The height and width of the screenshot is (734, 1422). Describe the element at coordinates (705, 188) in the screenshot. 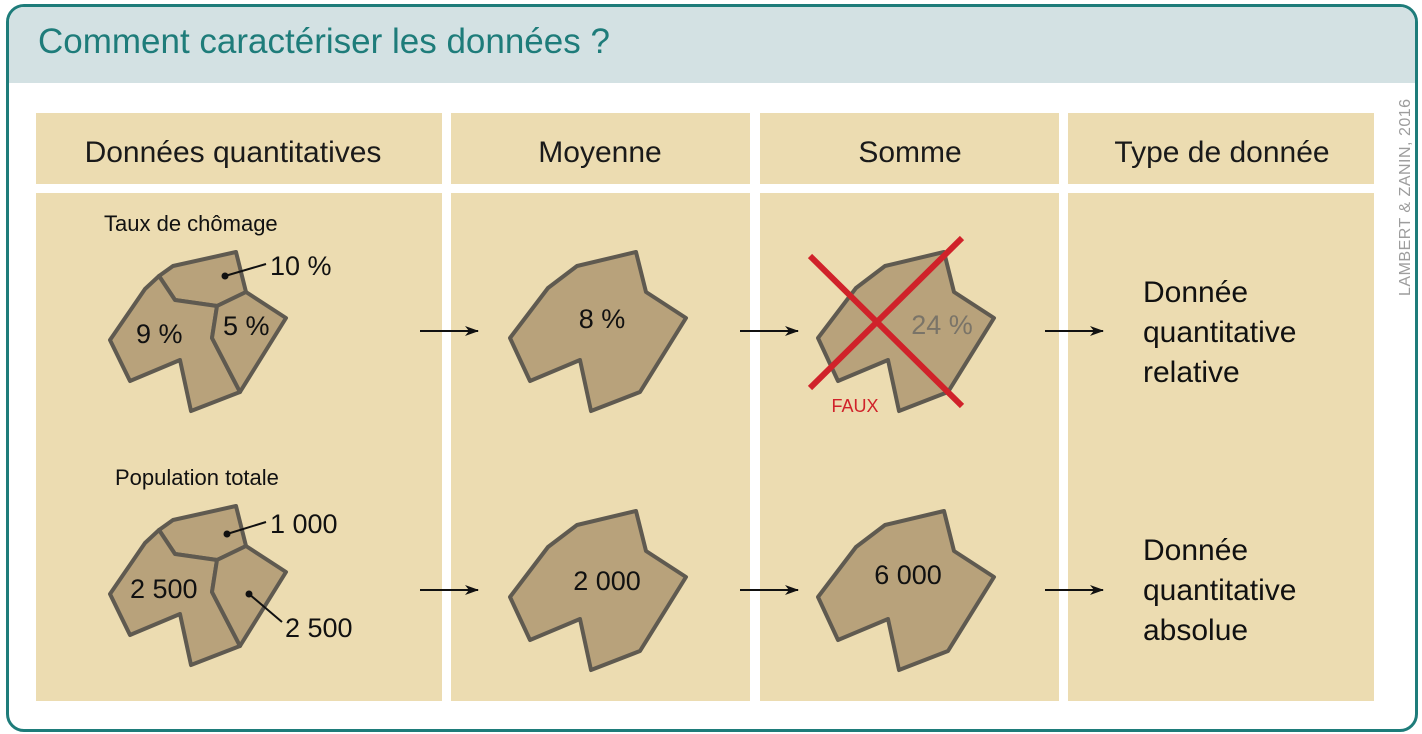

I see `header-divider` at that location.